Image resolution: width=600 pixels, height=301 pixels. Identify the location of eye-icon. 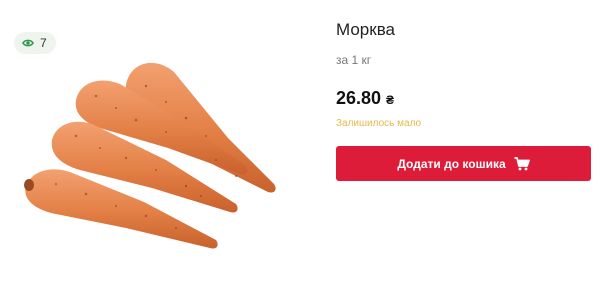
(28, 43).